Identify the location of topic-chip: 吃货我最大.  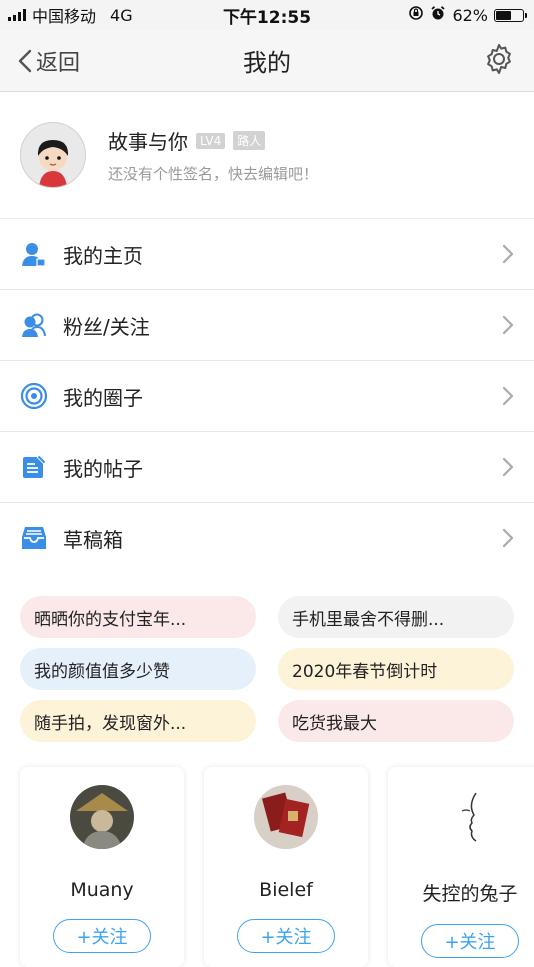
(396, 721).